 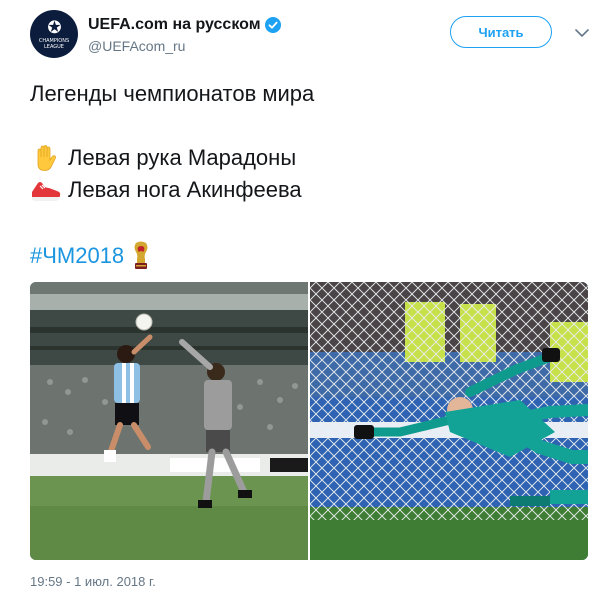 What do you see at coordinates (136, 46) in the screenshot?
I see `user-handle: @UEFAcom_ru` at bounding box center [136, 46].